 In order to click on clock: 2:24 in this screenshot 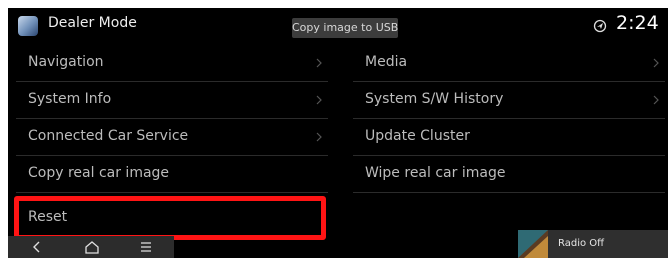, I will do `click(637, 23)`.